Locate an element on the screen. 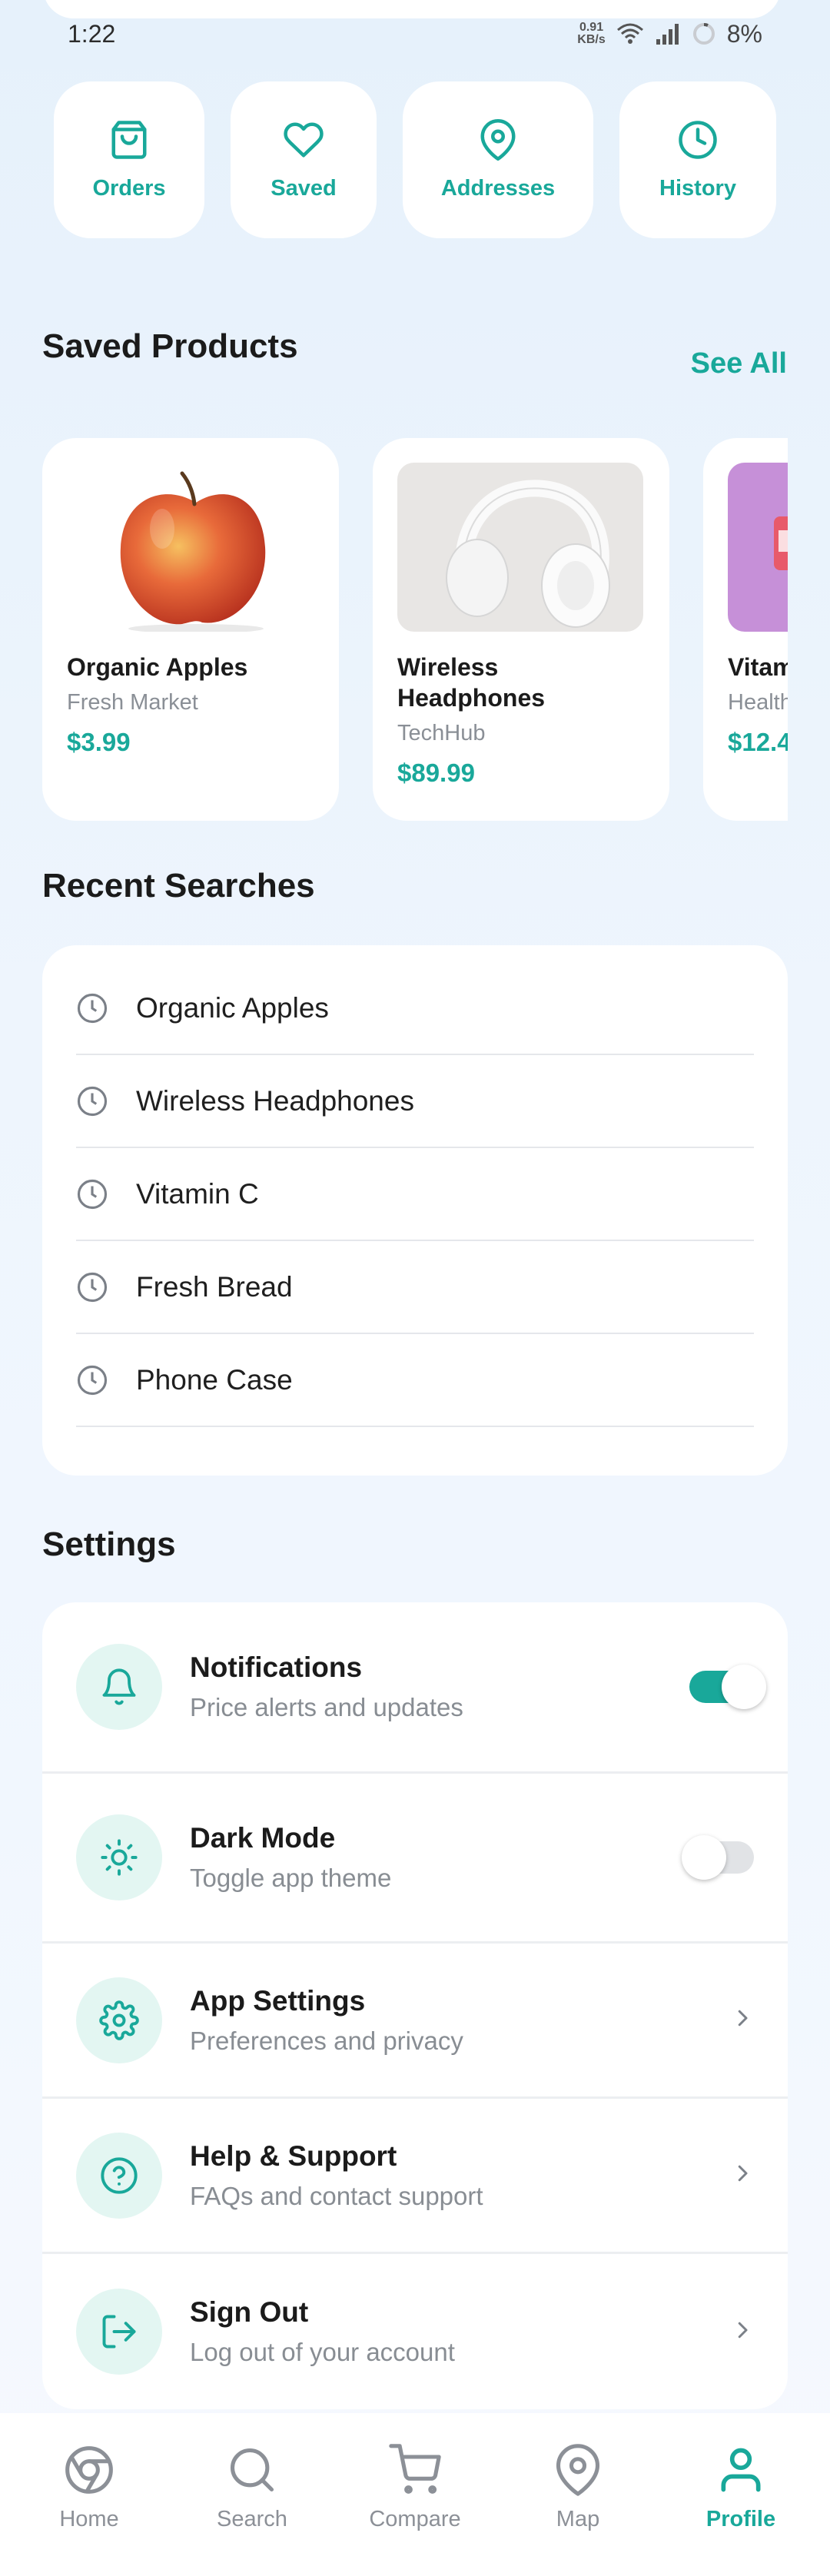 The width and height of the screenshot is (830, 2576). vitamin-image is located at coordinates (781, 543).